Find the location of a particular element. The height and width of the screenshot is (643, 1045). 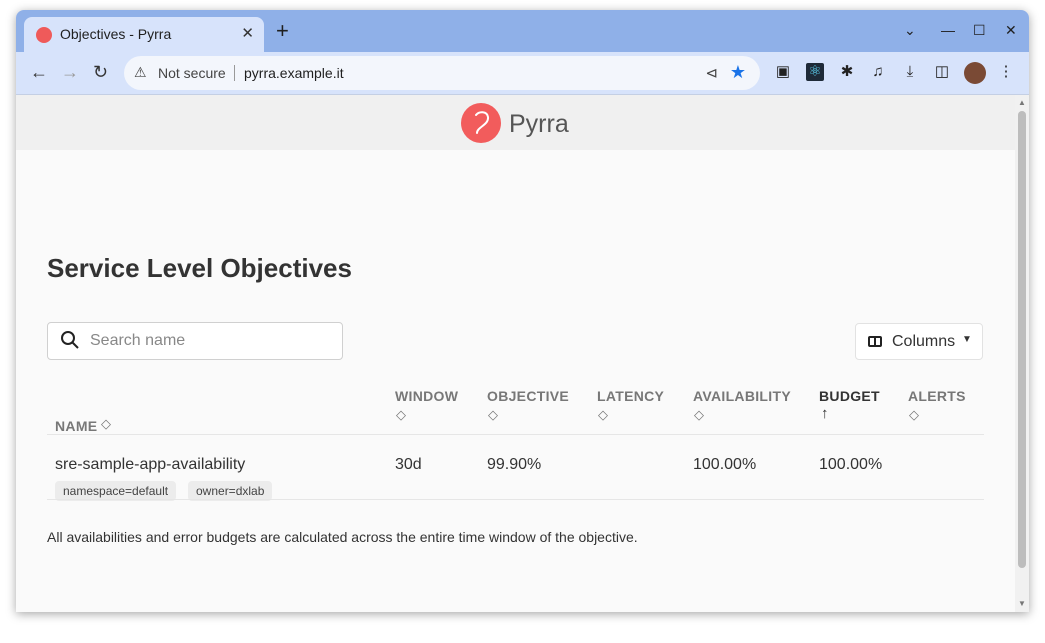

omnibox-separator is located at coordinates (234, 73).